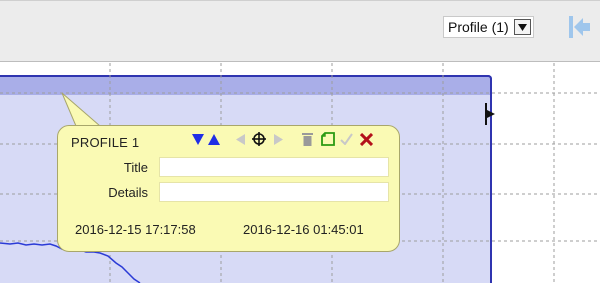  Describe the element at coordinates (579, 27) in the screenshot. I see `collapse-left-icon` at that location.